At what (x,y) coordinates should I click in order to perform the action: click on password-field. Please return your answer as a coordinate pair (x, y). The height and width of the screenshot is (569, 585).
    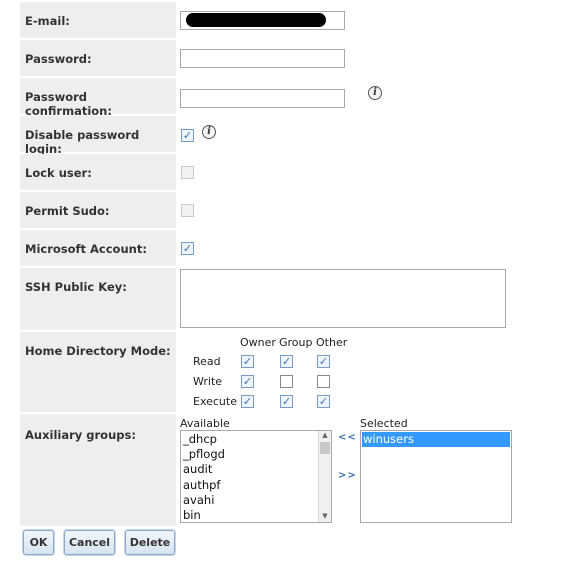
    Looking at the image, I should click on (262, 58).